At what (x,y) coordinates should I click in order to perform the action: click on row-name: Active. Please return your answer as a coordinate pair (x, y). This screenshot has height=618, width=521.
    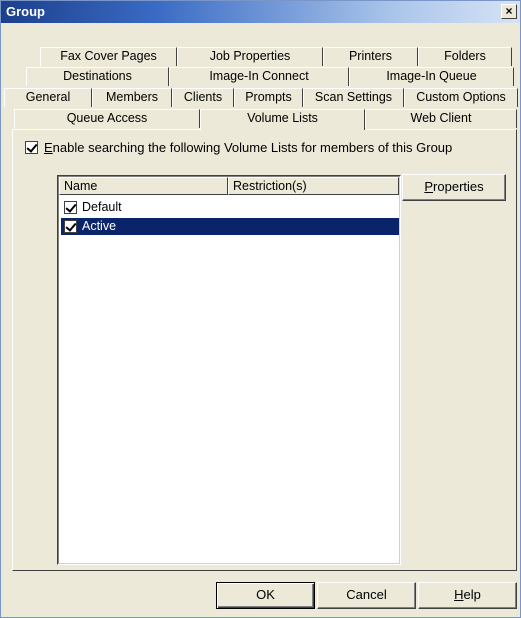
    Looking at the image, I should click on (99, 226).